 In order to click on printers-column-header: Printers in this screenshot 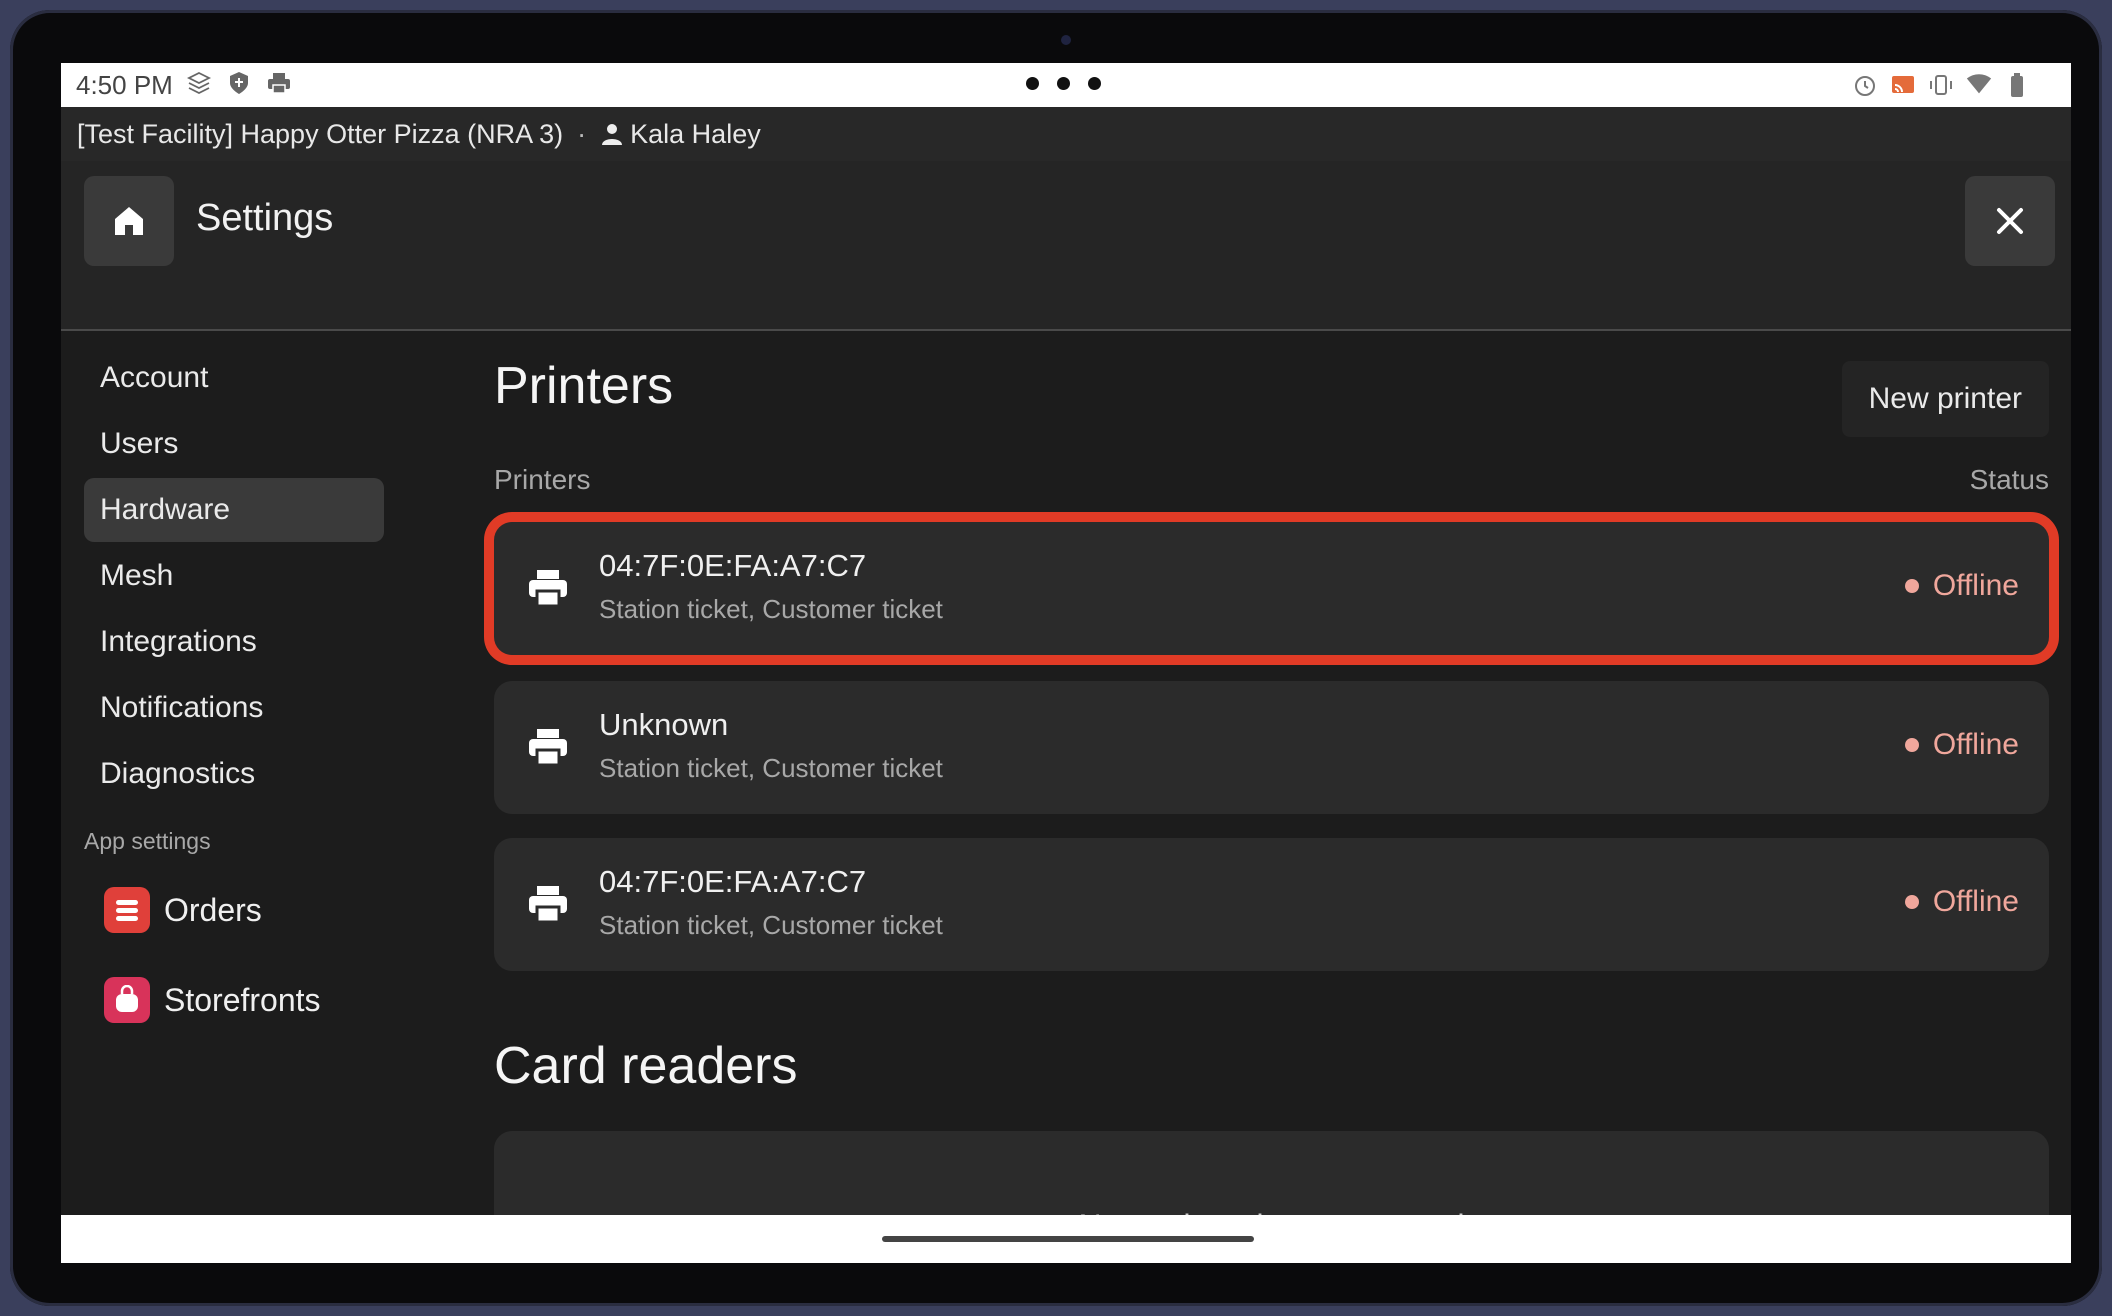, I will do `click(542, 479)`.